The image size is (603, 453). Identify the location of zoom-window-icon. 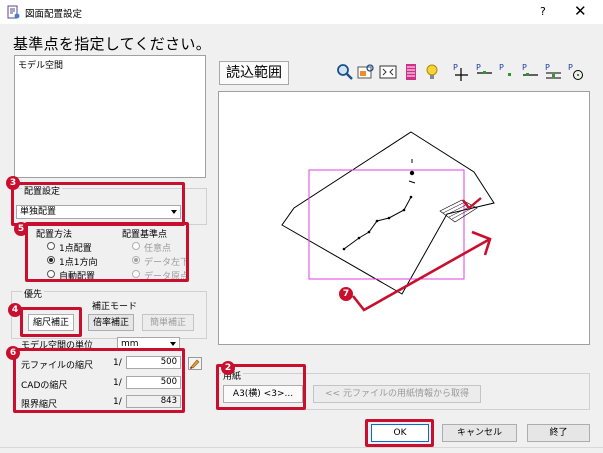
(366, 72).